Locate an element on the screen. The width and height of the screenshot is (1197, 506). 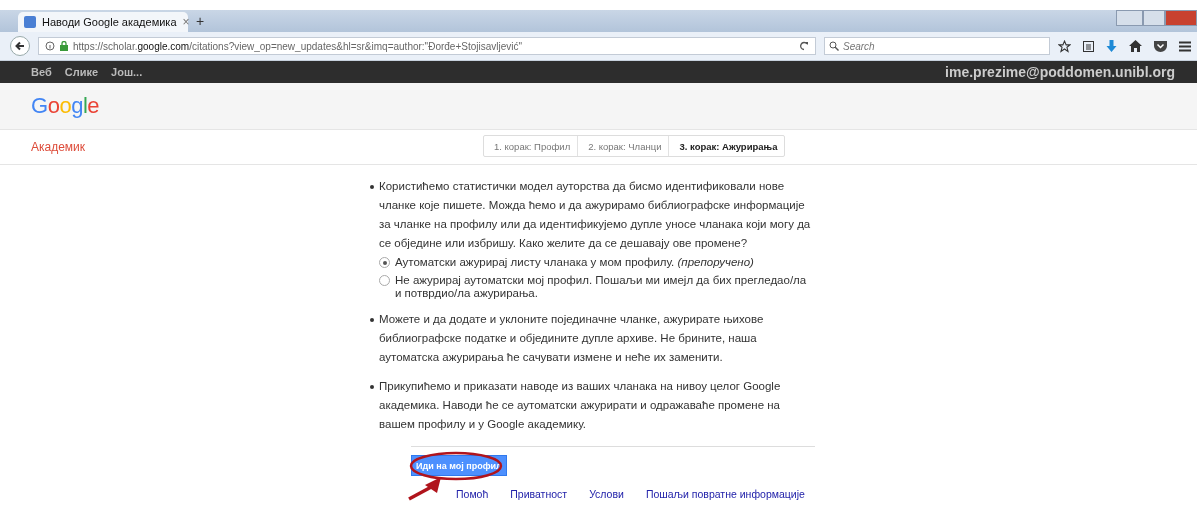
home-icon is located at coordinates (1135, 46).